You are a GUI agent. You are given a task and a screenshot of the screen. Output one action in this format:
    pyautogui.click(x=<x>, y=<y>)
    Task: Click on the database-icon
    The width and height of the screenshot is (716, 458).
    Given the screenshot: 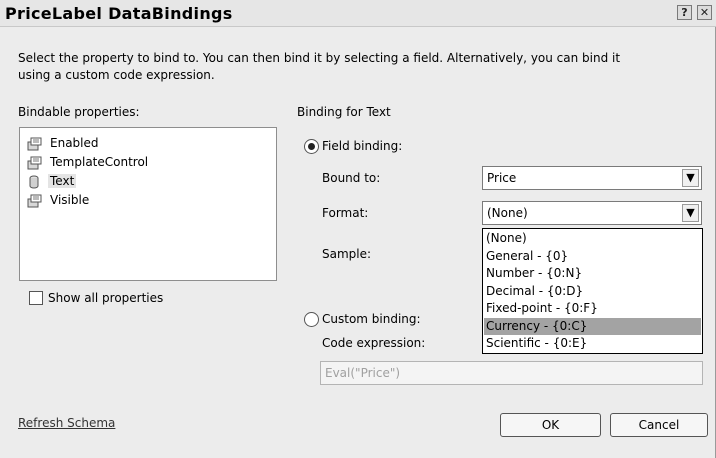 What is the action you would take?
    pyautogui.click(x=34, y=182)
    